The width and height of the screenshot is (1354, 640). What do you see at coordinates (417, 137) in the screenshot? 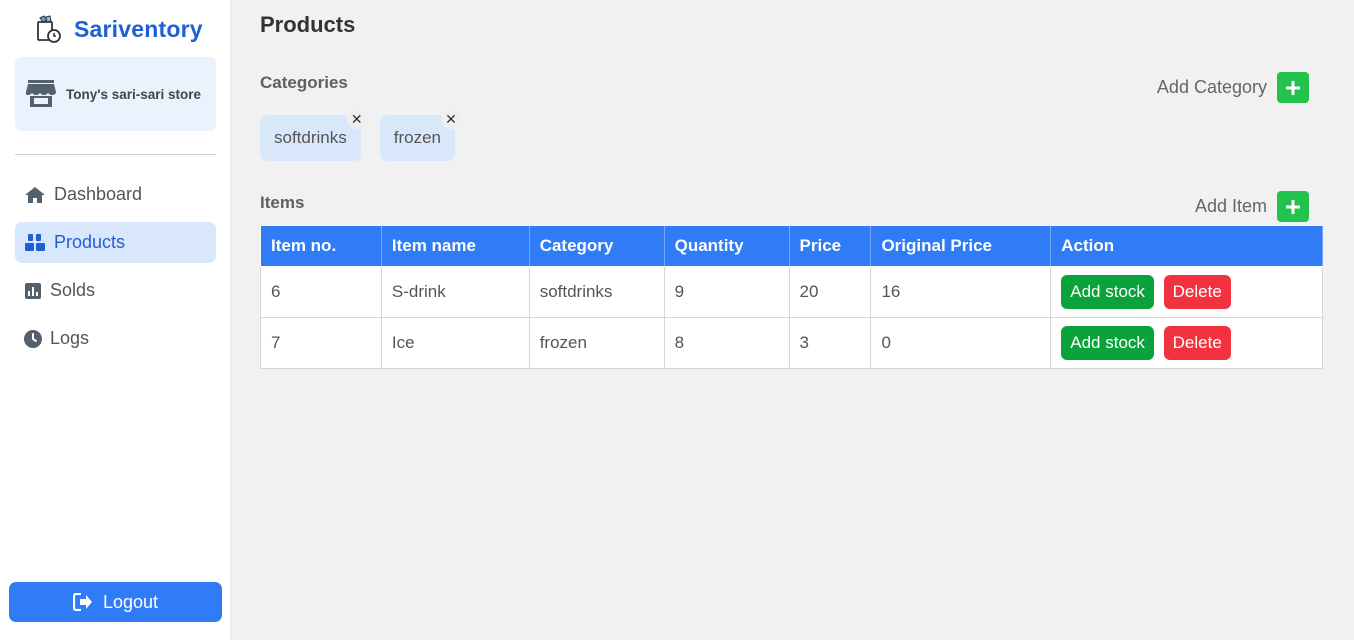
I see `category-chip-label: frozen` at bounding box center [417, 137].